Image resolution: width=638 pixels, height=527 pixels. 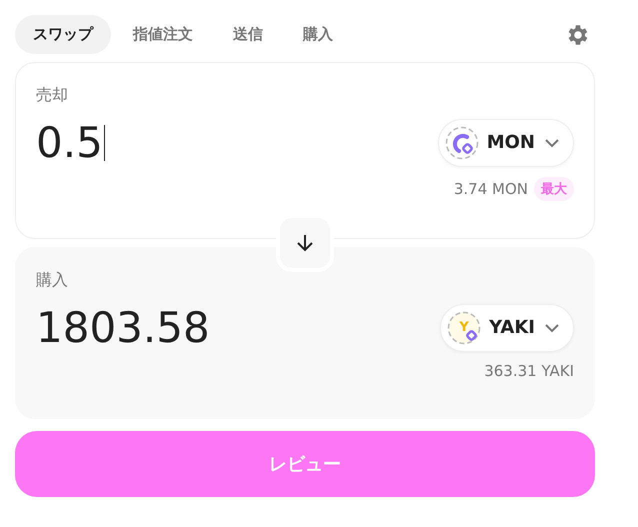 I want to click on token-selector: Y YAKI, so click(x=507, y=328).